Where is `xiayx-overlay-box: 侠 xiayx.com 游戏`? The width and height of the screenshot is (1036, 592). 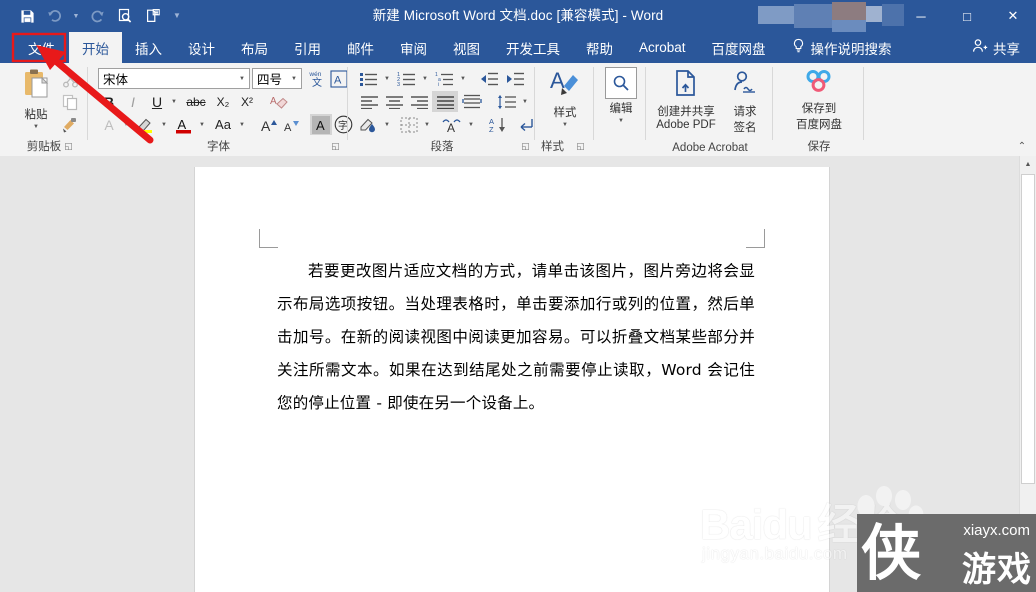
xiayx-overlay-box: 侠 xiayx.com 游戏 is located at coordinates (946, 553).